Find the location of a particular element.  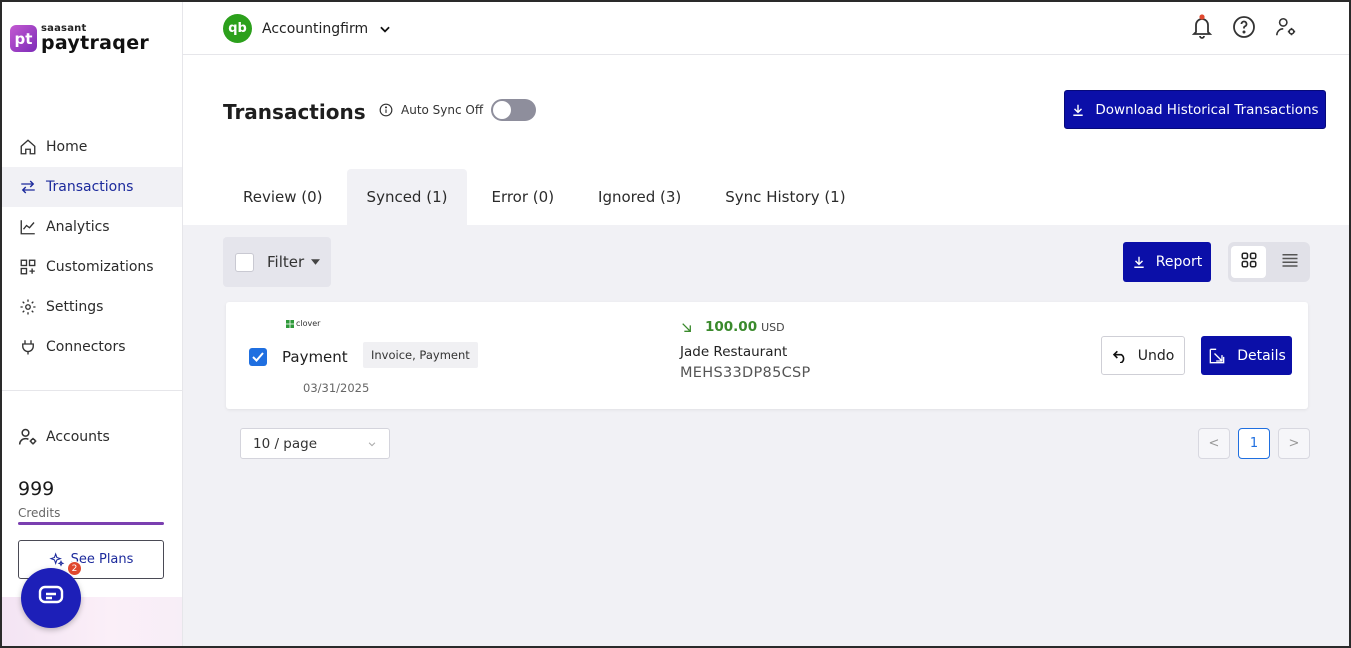

toggle-knob is located at coordinates (502, 110).